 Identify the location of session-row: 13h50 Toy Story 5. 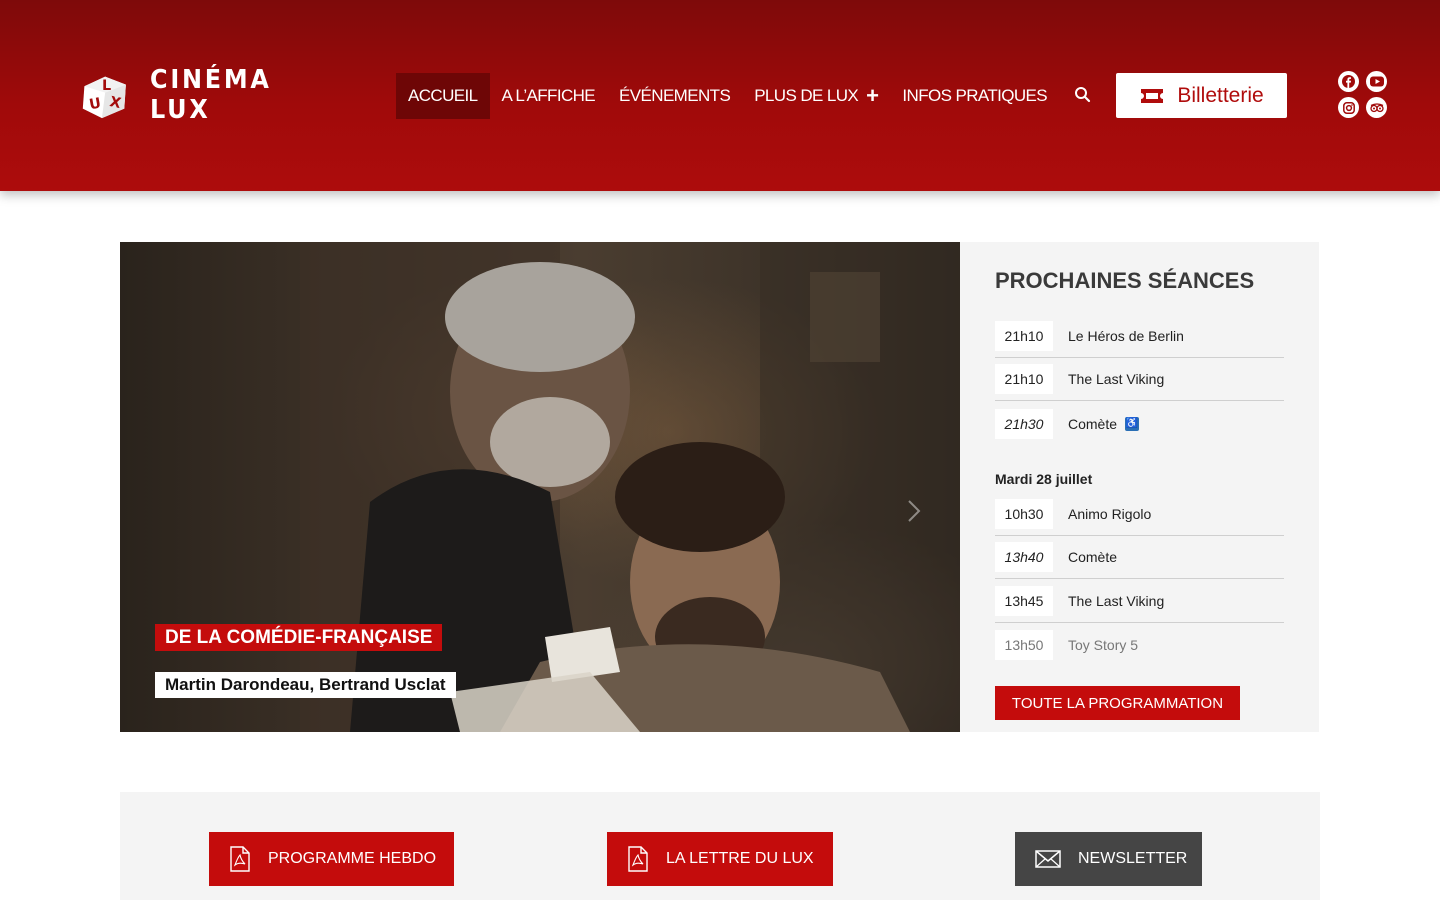
(1139, 644).